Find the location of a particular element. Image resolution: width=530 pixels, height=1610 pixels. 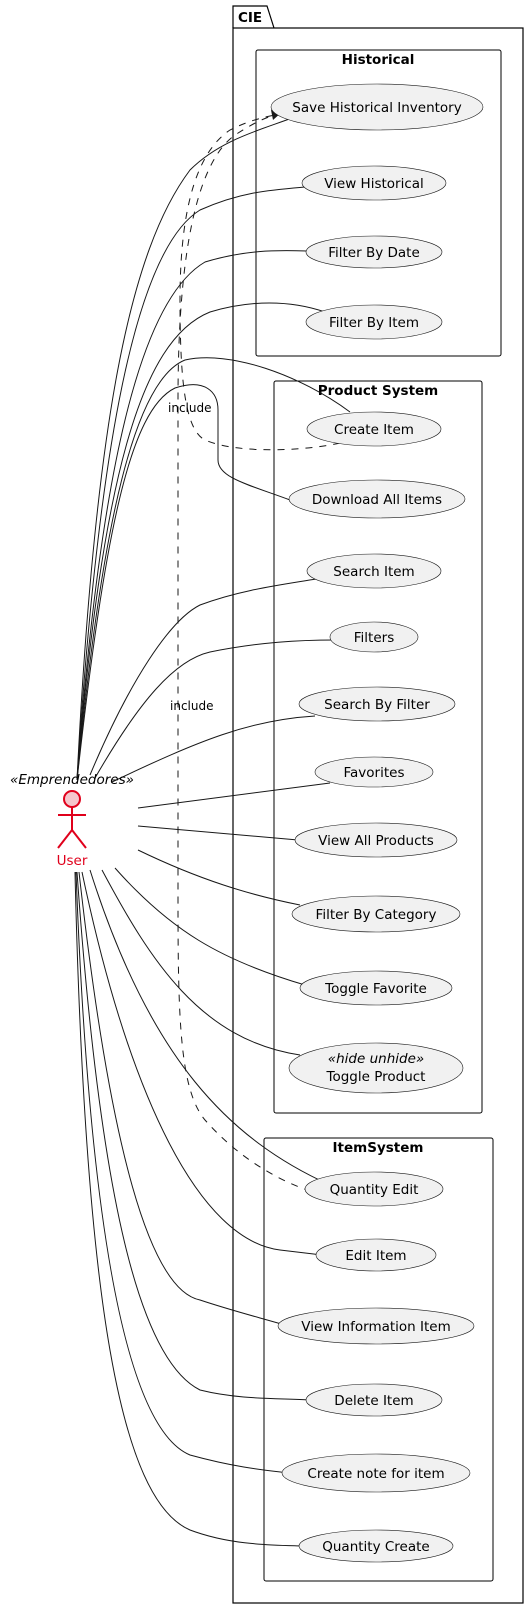

usecase-label: View Information Item is located at coordinates (376, 1327).